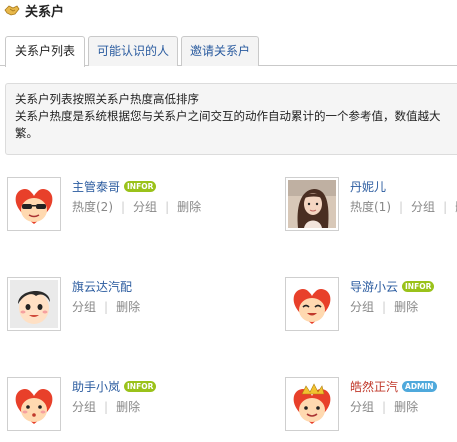 The image size is (457, 442). What do you see at coordinates (228, 116) in the screenshot?
I see `notice-line-2: 关系户热度是系统根据您与关系户之间交互的动作自动累计的一个参考值，数值越大` at bounding box center [228, 116].